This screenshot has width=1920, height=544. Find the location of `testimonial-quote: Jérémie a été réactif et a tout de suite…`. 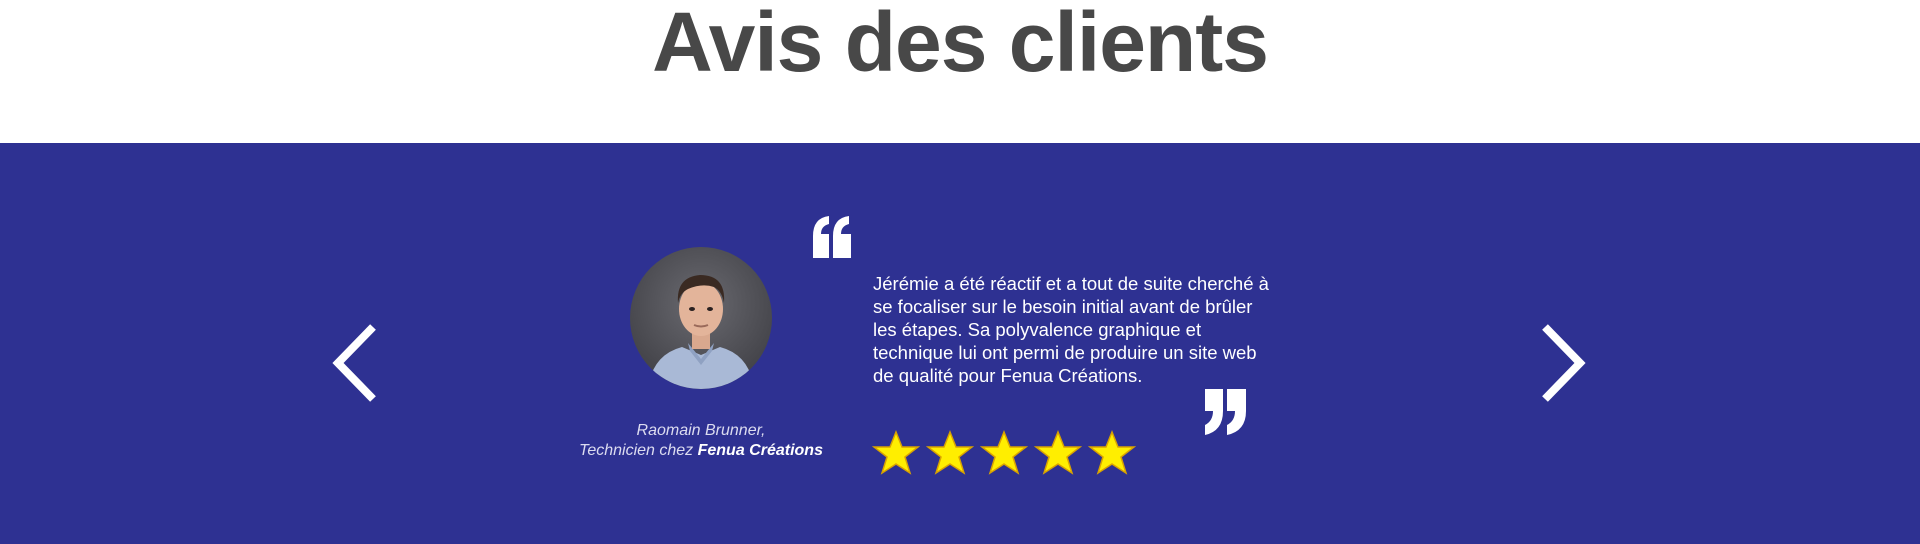

testimonial-quote: Jérémie a été réactif et a tout de suite… is located at coordinates (1071, 329).